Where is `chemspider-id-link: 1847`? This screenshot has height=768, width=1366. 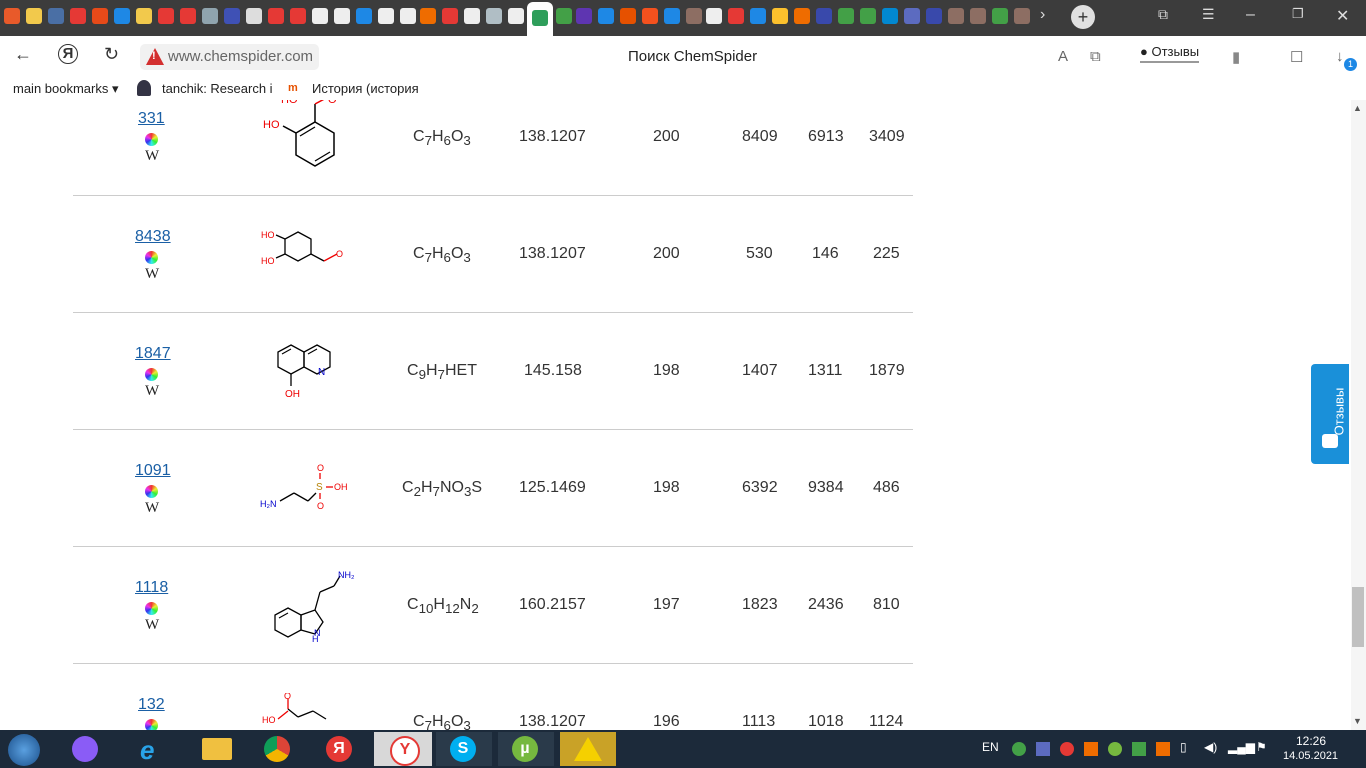 chemspider-id-link: 1847 is located at coordinates (153, 354).